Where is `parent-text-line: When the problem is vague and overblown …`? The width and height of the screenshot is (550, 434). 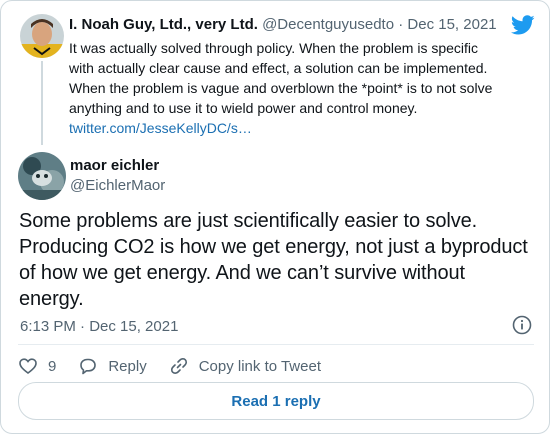
parent-text-line: When the problem is vague and overblown … is located at coordinates (281, 88).